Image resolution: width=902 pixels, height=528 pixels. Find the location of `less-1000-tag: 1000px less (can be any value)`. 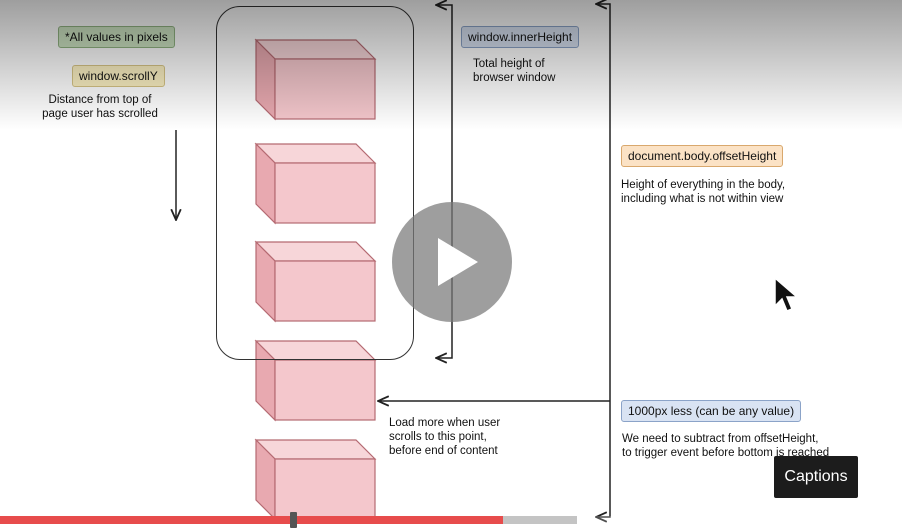

less-1000-tag: 1000px less (can be any value) is located at coordinates (711, 411).